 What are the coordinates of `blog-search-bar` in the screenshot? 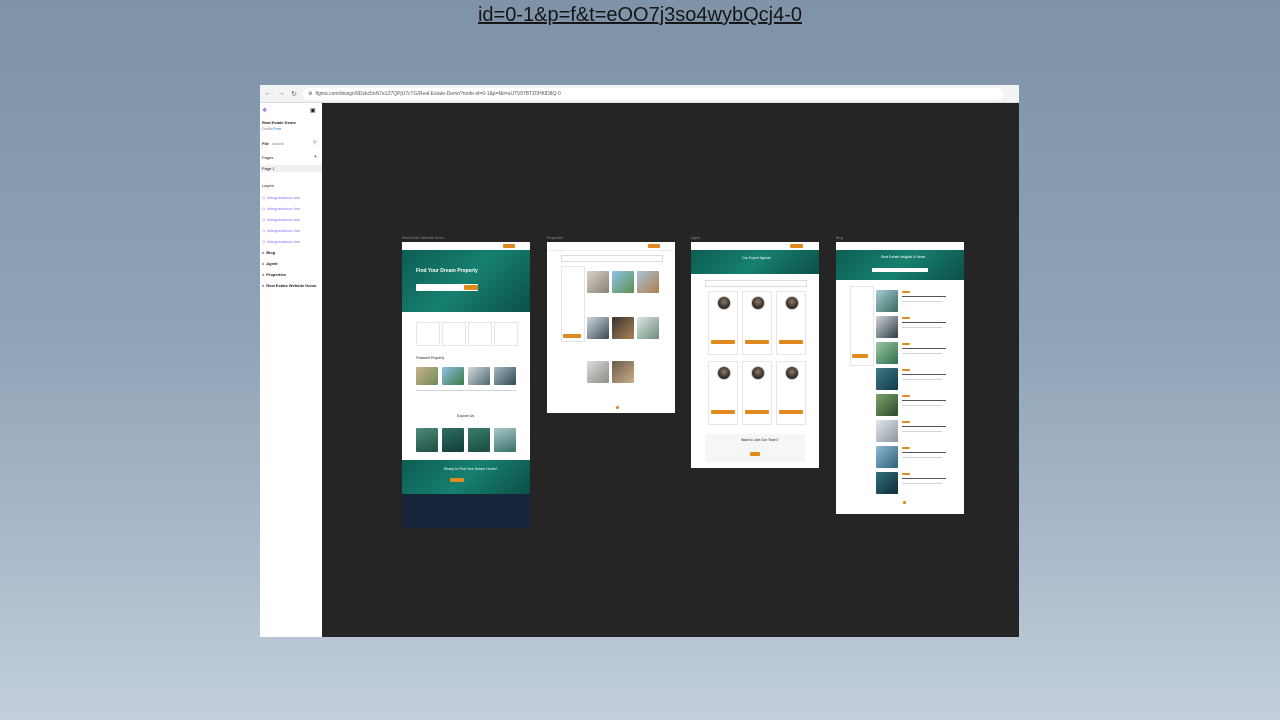 It's located at (900, 270).